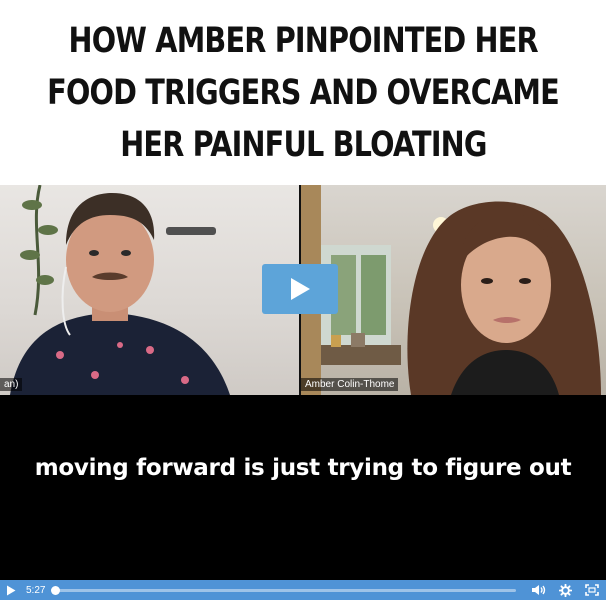  I want to click on headline-line-2: FOOD TRIGGERS AND OVERCAME, so click(303, 92).